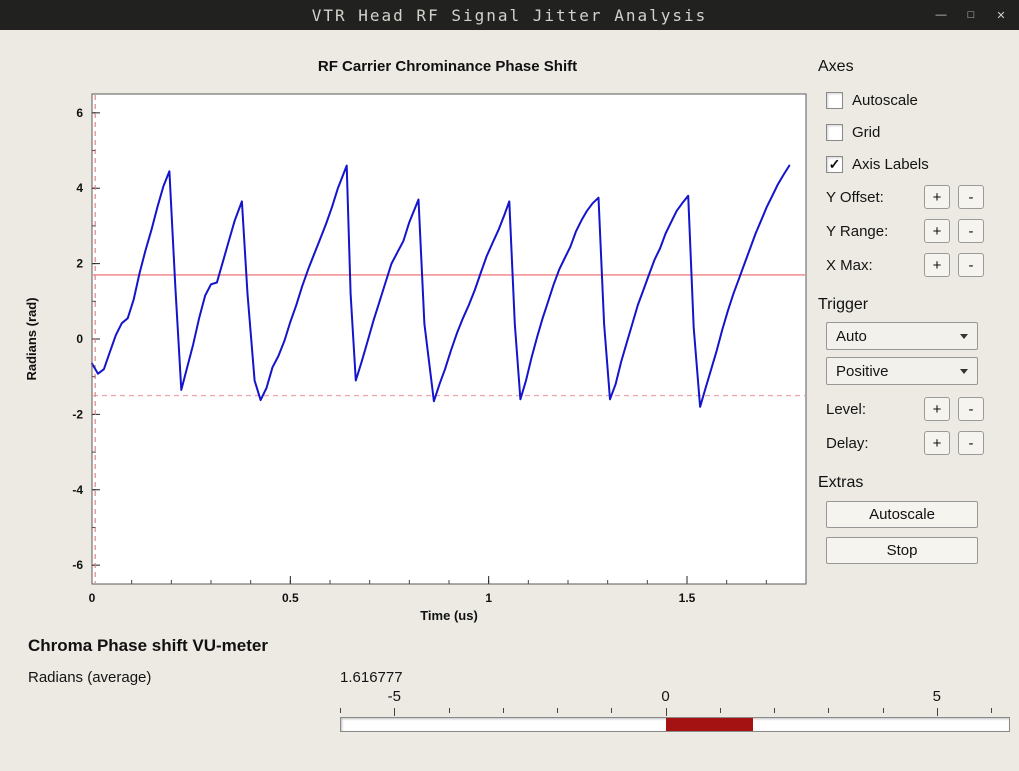 The height and width of the screenshot is (771, 1019). Describe the element at coordinates (834, 100) in the screenshot. I see `autoscale-checkbox` at that location.